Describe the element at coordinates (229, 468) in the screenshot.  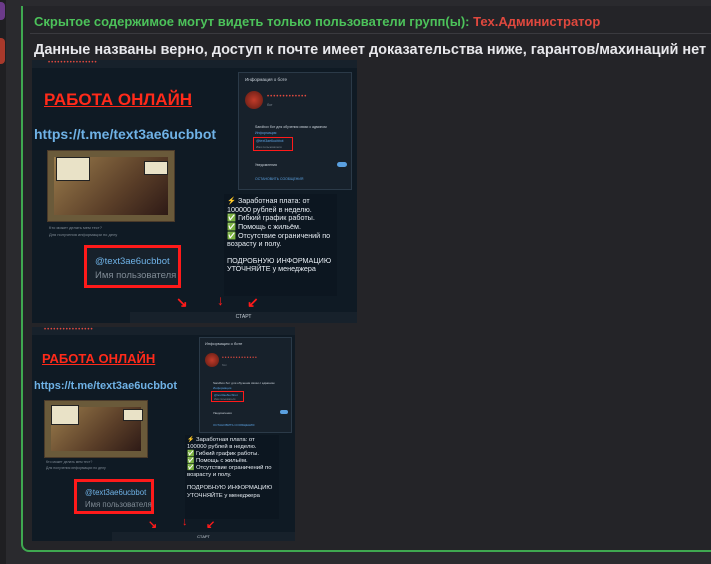
I see `offer-line: ✅ Отсутствие ограничений по` at that location.